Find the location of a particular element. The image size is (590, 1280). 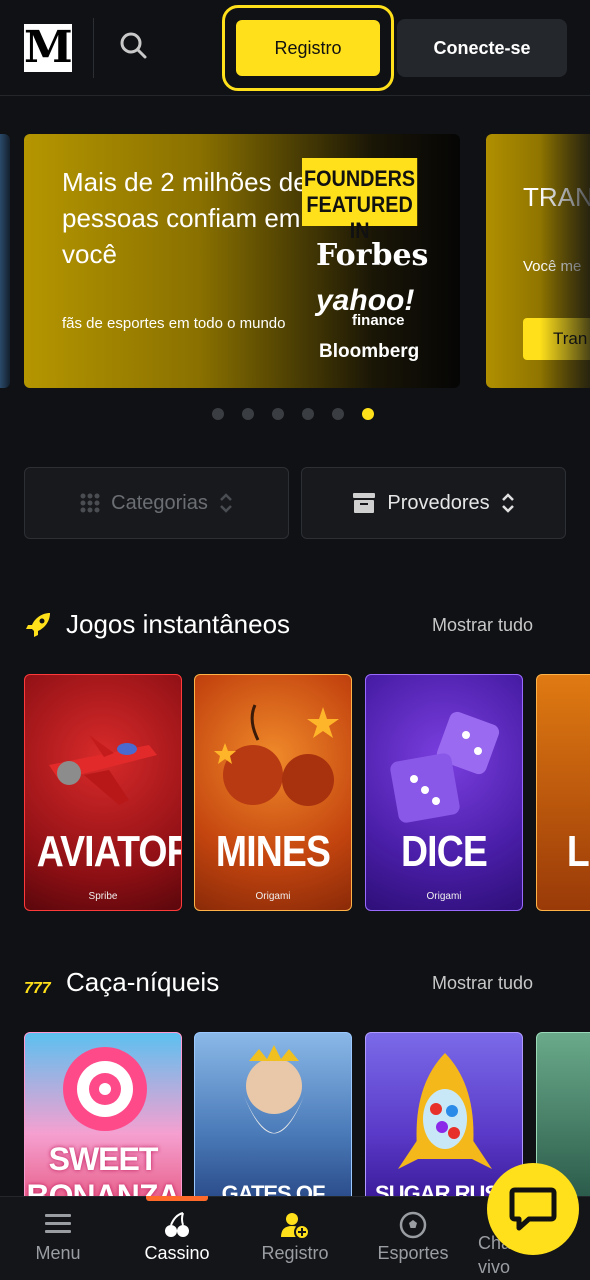

game-name: DICE is located at coordinates (444, 851).